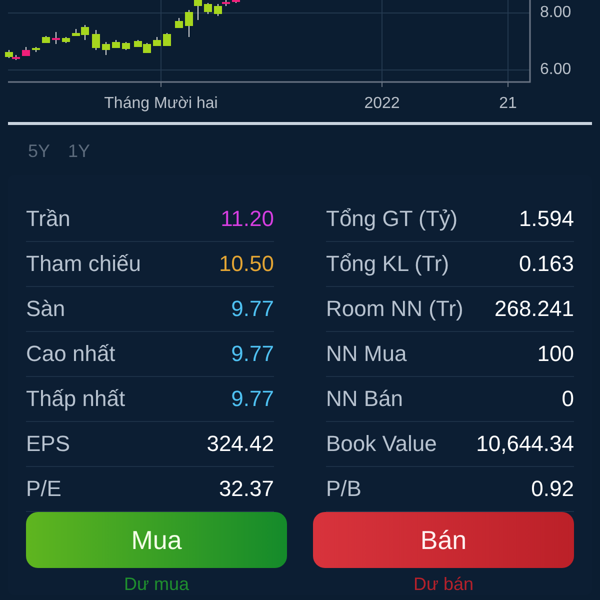 The image size is (600, 600). Describe the element at coordinates (79, 151) in the screenshot. I see `range-tab: 1Y` at that location.